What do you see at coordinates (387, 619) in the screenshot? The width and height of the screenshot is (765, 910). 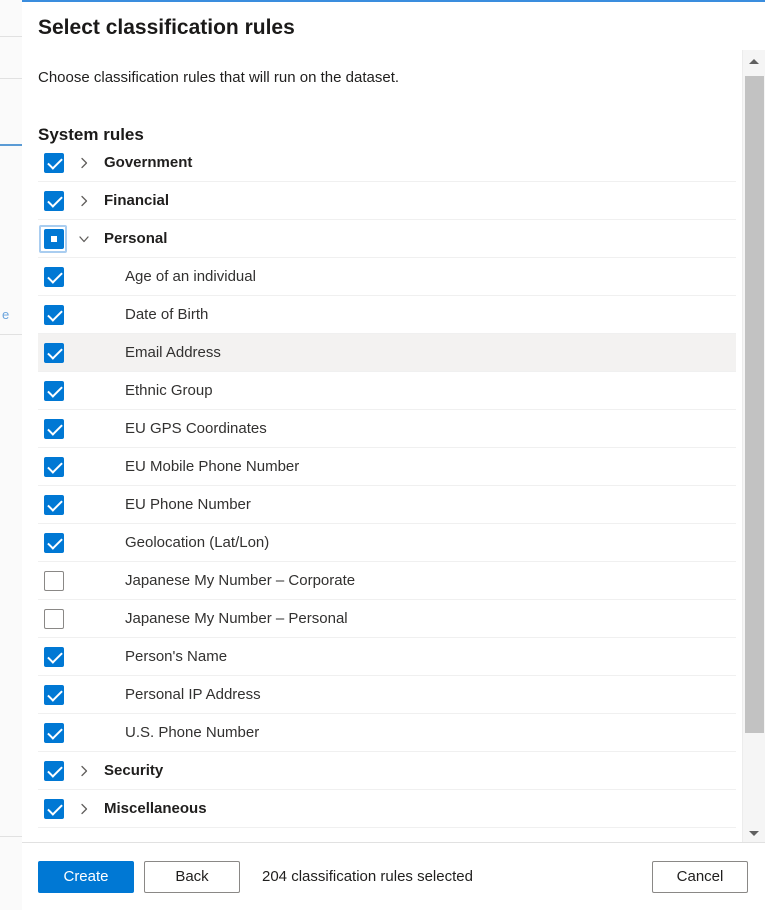 I see `tree-row: Japanese My Number – Personal` at bounding box center [387, 619].